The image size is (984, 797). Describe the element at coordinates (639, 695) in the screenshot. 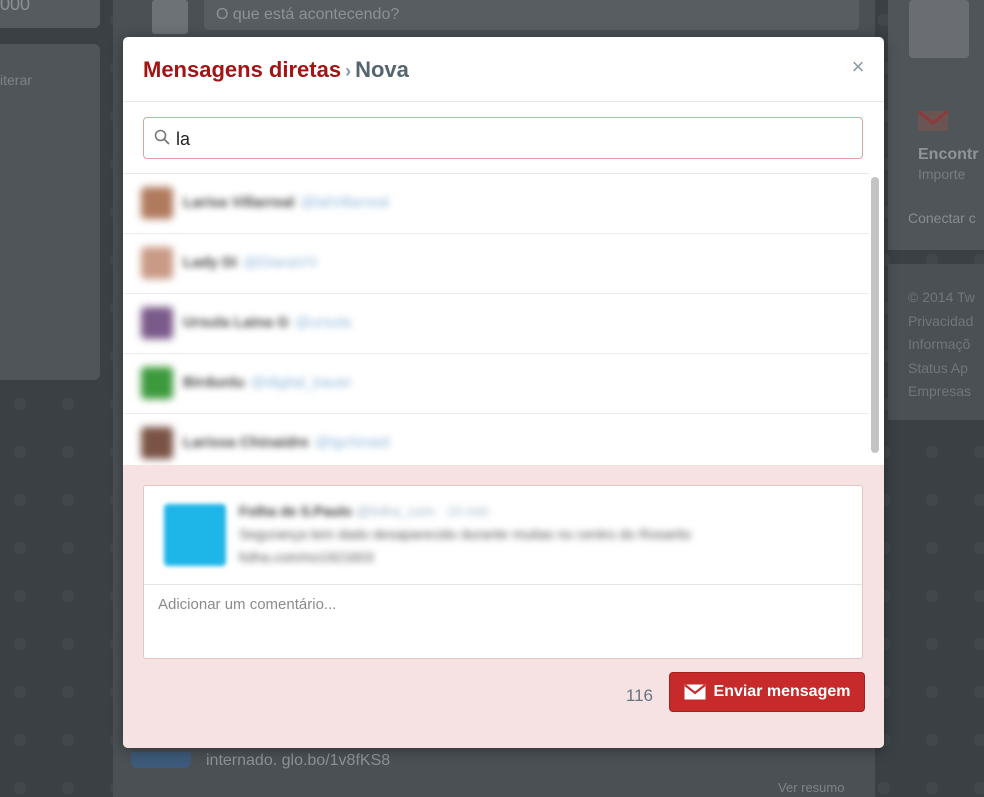

I see `character-counter: 116` at that location.